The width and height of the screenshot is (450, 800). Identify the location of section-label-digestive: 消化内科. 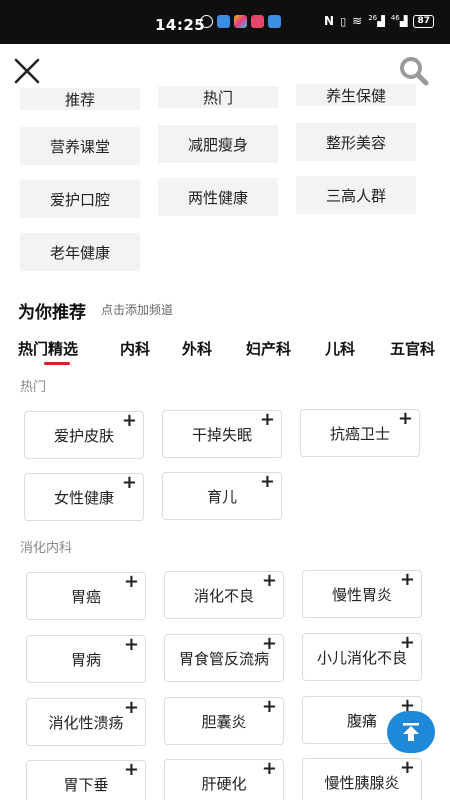
(46, 548).